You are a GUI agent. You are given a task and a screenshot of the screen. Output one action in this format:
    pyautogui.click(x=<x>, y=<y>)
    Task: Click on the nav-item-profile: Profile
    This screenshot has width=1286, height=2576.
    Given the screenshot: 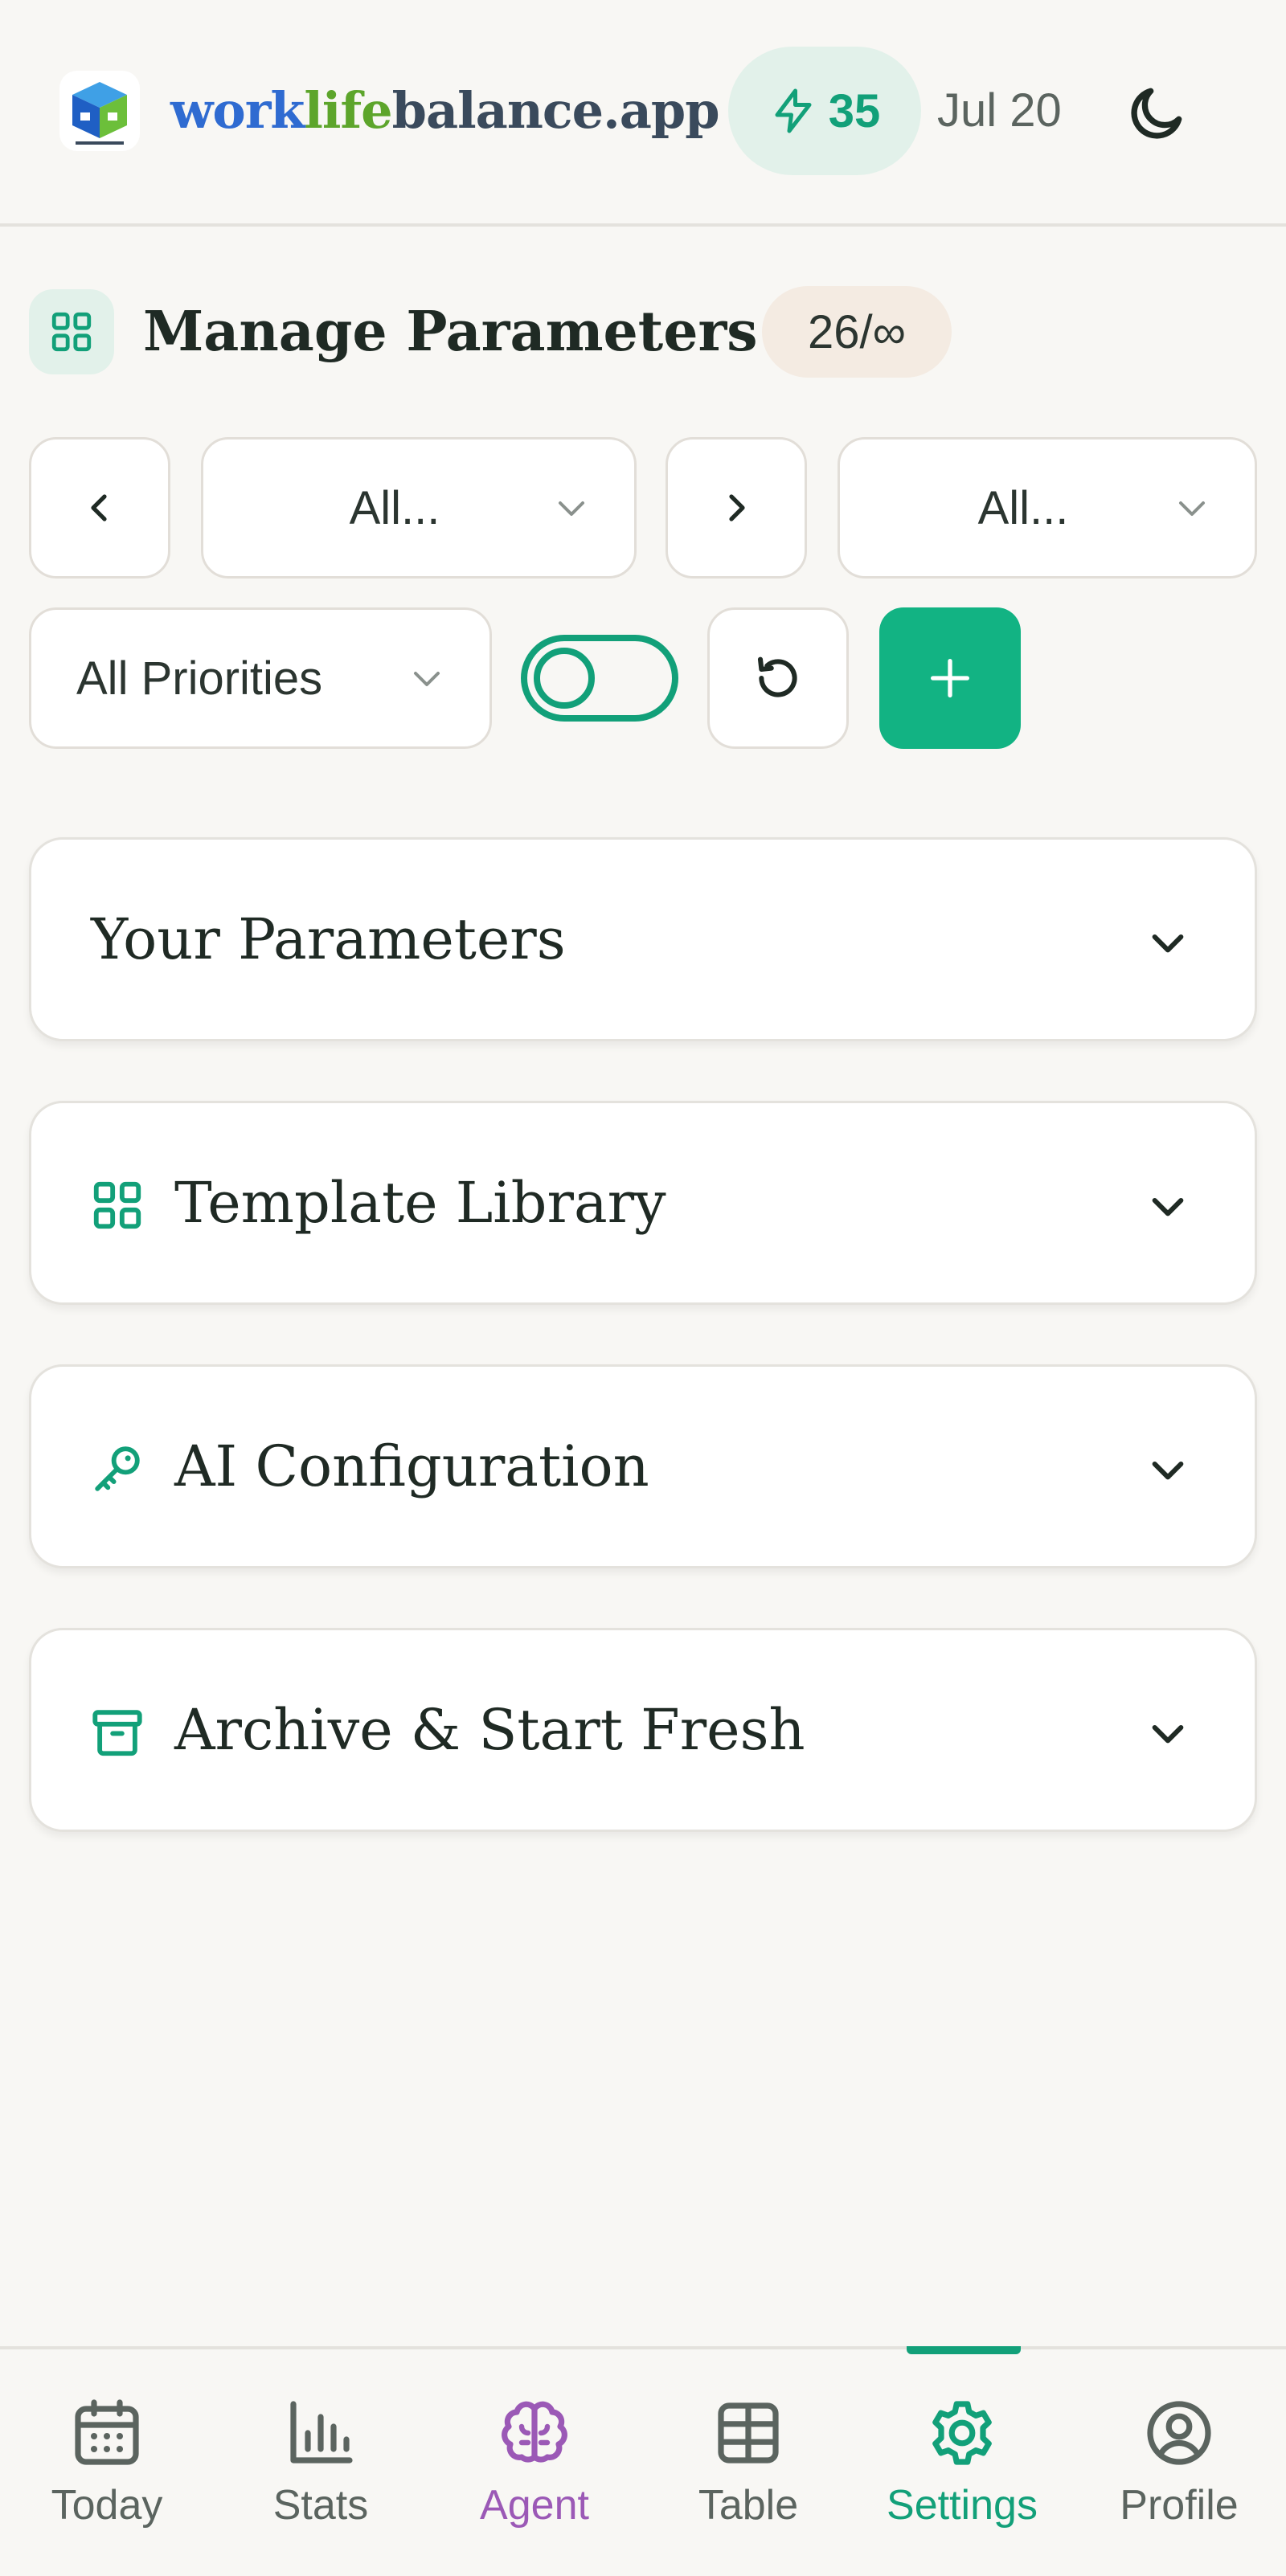 What is the action you would take?
    pyautogui.click(x=1179, y=2462)
    